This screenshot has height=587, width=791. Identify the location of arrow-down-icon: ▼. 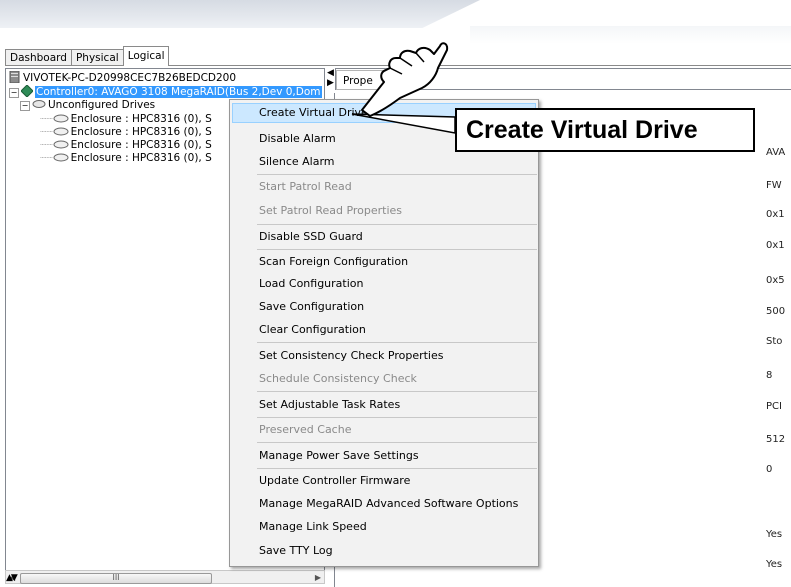
(14, 578).